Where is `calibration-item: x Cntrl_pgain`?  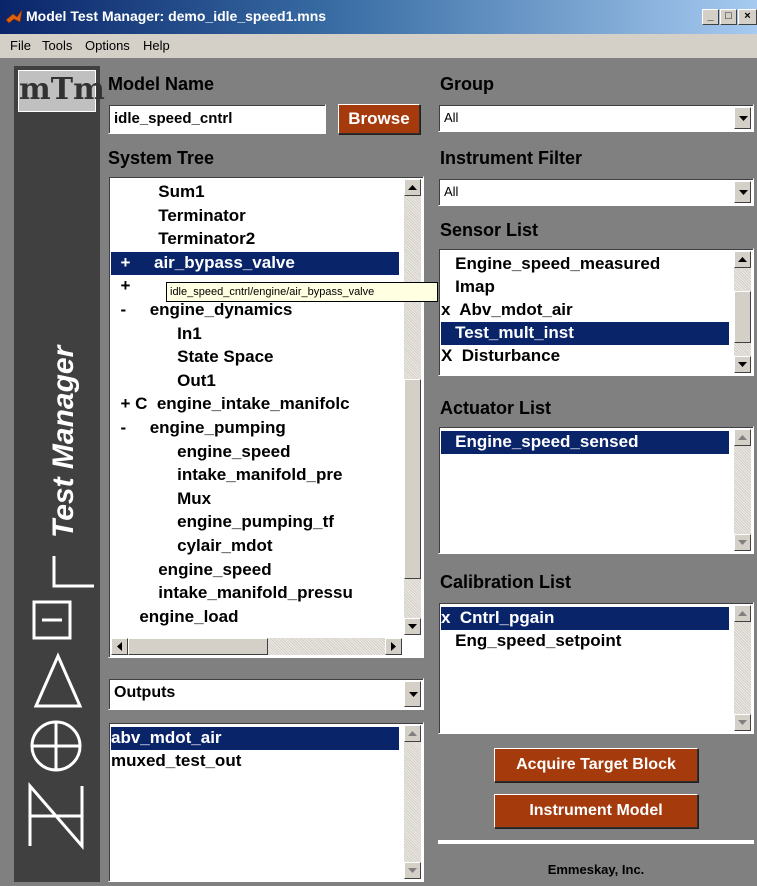
calibration-item: x Cntrl_pgain is located at coordinates (585, 618).